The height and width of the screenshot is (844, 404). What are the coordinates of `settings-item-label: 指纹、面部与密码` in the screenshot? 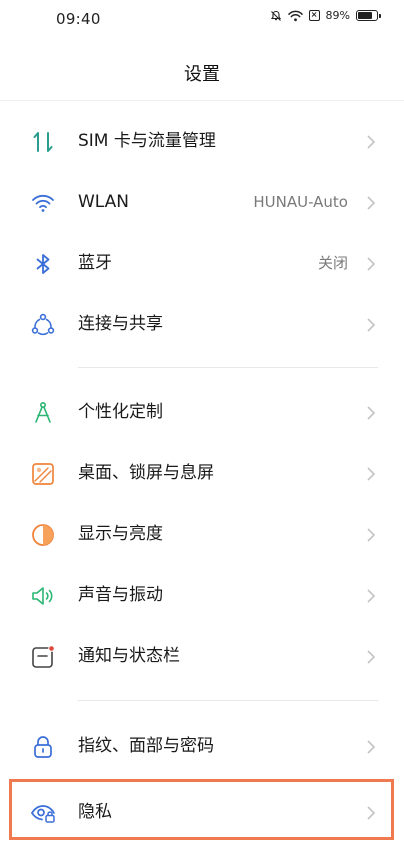 It's located at (146, 746).